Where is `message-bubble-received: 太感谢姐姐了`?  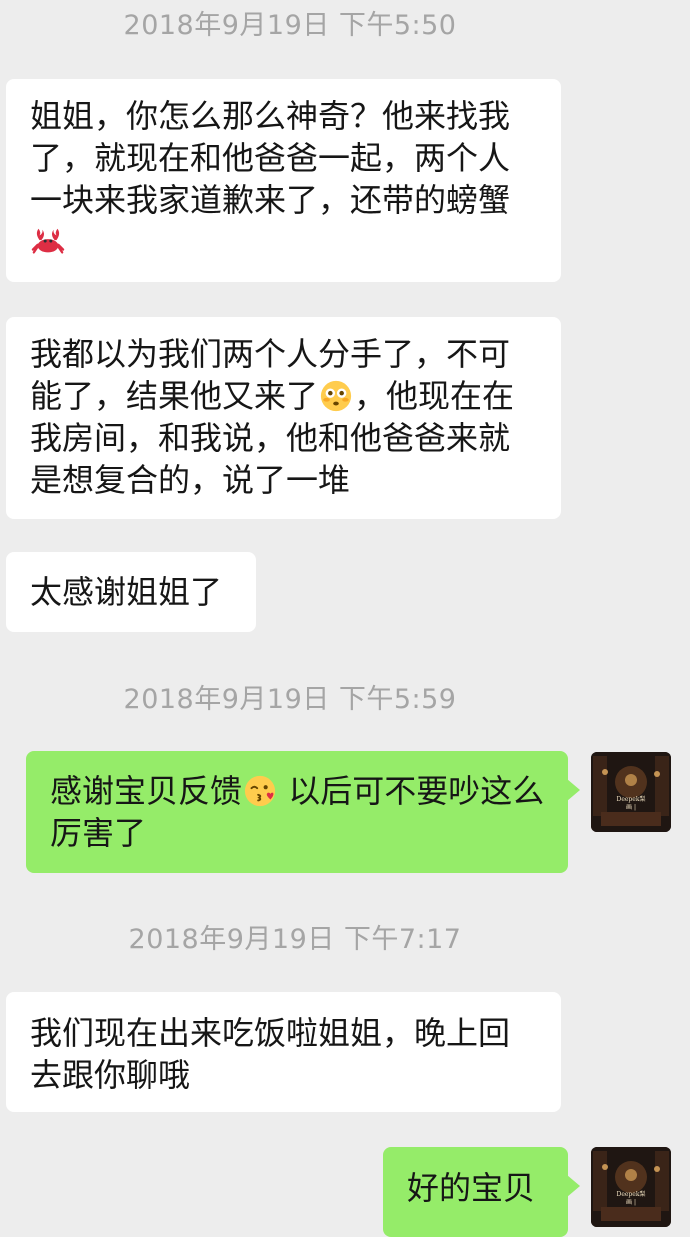
message-bubble-received: 太感谢姐姐了 is located at coordinates (131, 592).